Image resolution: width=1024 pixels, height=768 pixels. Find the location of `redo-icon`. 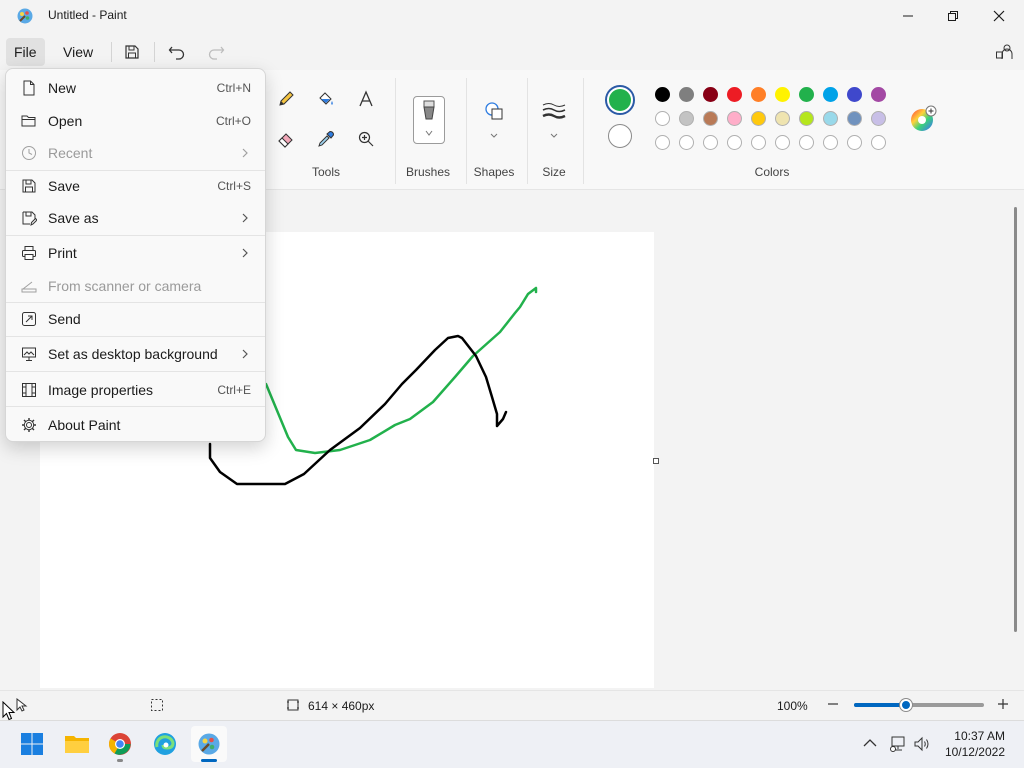

redo-icon is located at coordinates (216, 53).